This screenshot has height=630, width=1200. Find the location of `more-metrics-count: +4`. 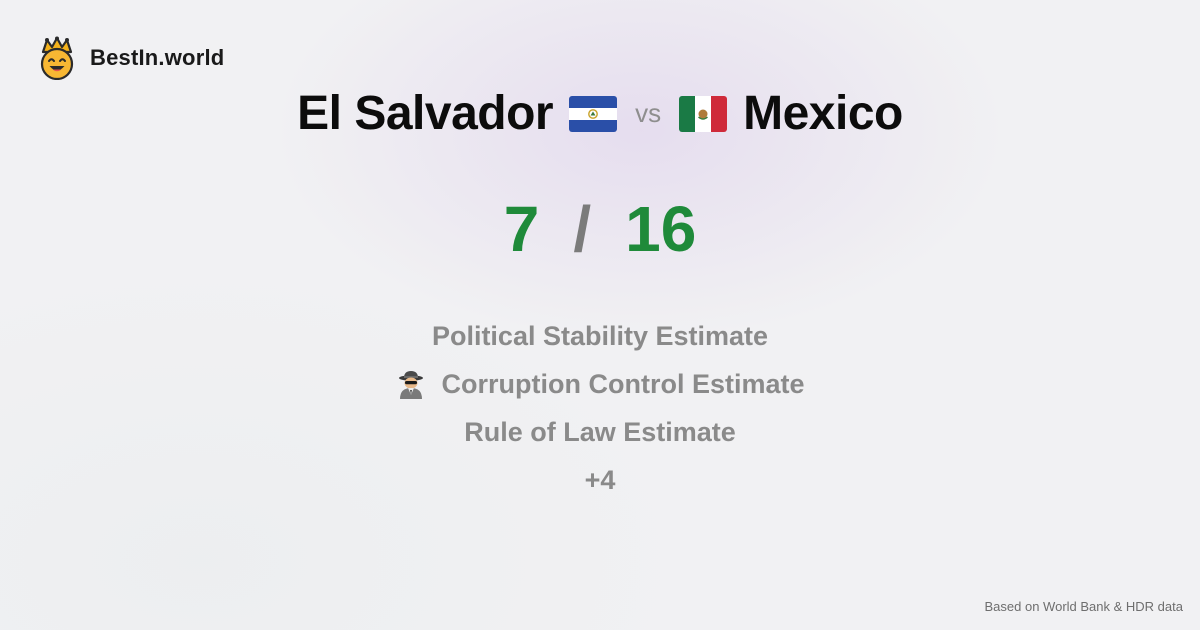

more-metrics-count: +4 is located at coordinates (600, 480).